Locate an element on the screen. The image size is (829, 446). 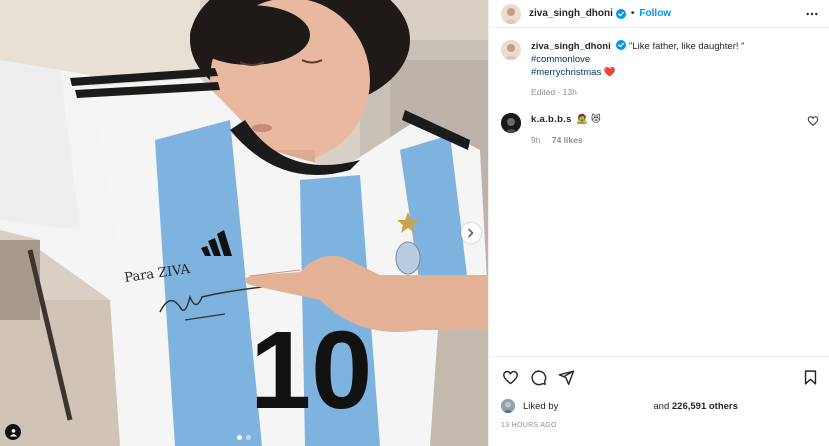
likes-count: 226,591 is located at coordinates (689, 406).